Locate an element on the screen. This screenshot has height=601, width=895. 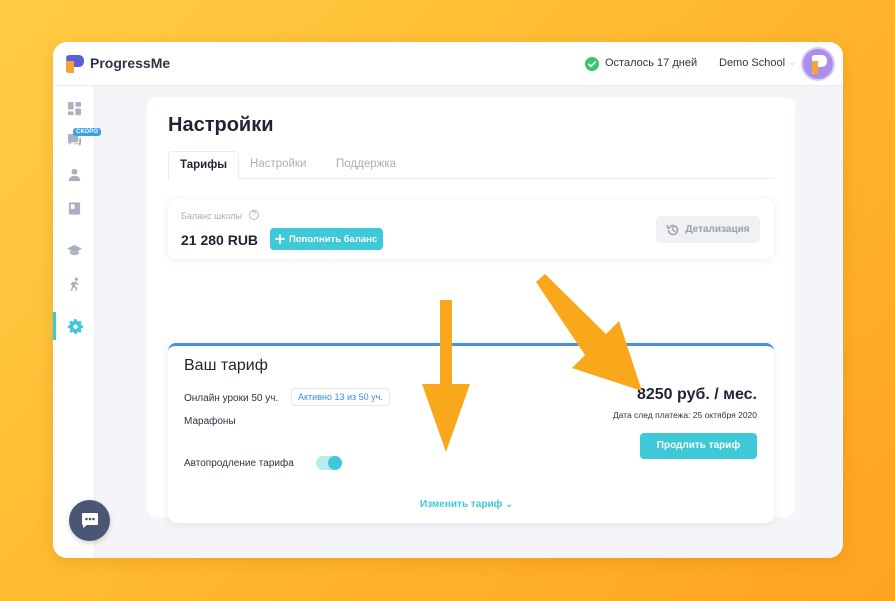
gear-icon is located at coordinates (75, 326).